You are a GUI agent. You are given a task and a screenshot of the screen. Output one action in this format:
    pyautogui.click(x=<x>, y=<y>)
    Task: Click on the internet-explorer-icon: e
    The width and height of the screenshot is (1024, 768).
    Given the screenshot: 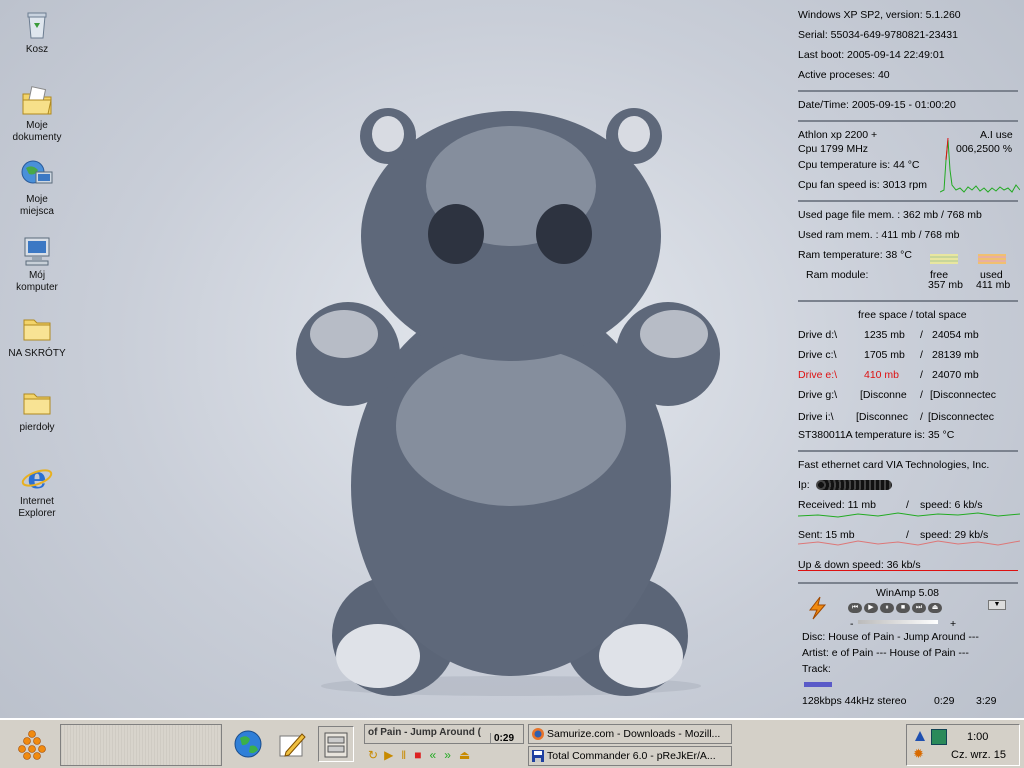 What is the action you would take?
    pyautogui.click(x=37, y=478)
    